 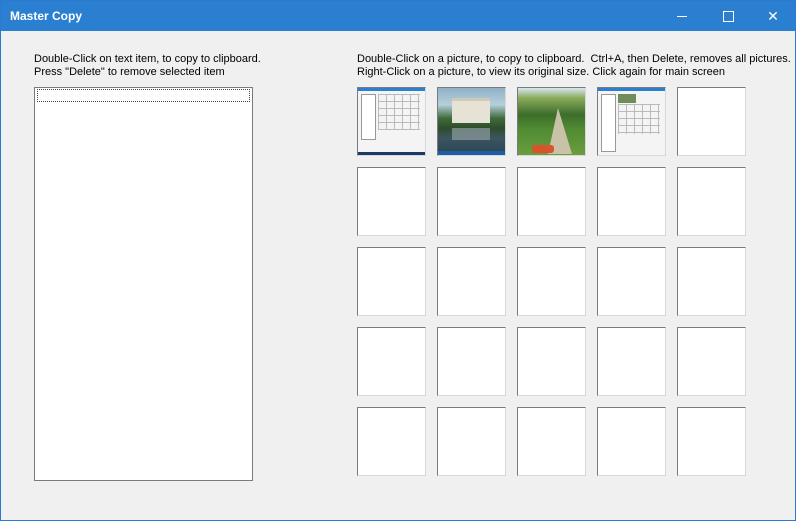 I want to click on maximize-button, so click(x=728, y=16).